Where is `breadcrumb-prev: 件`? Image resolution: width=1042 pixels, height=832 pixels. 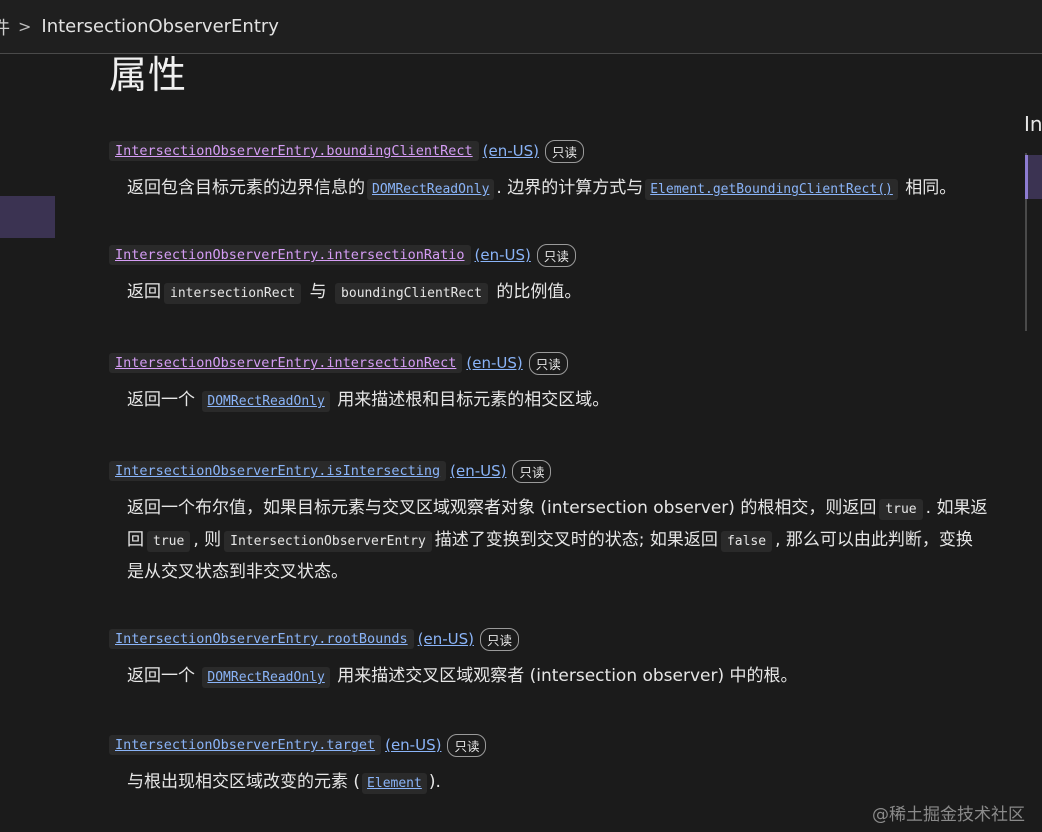
breadcrumb-prev: 件 is located at coordinates (5, 27).